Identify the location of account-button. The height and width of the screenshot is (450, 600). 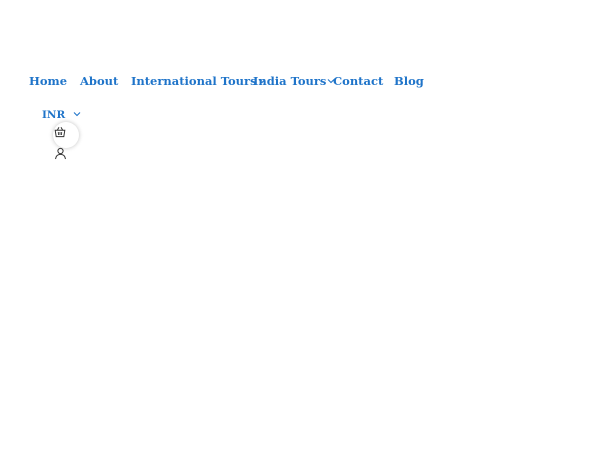
(60, 153).